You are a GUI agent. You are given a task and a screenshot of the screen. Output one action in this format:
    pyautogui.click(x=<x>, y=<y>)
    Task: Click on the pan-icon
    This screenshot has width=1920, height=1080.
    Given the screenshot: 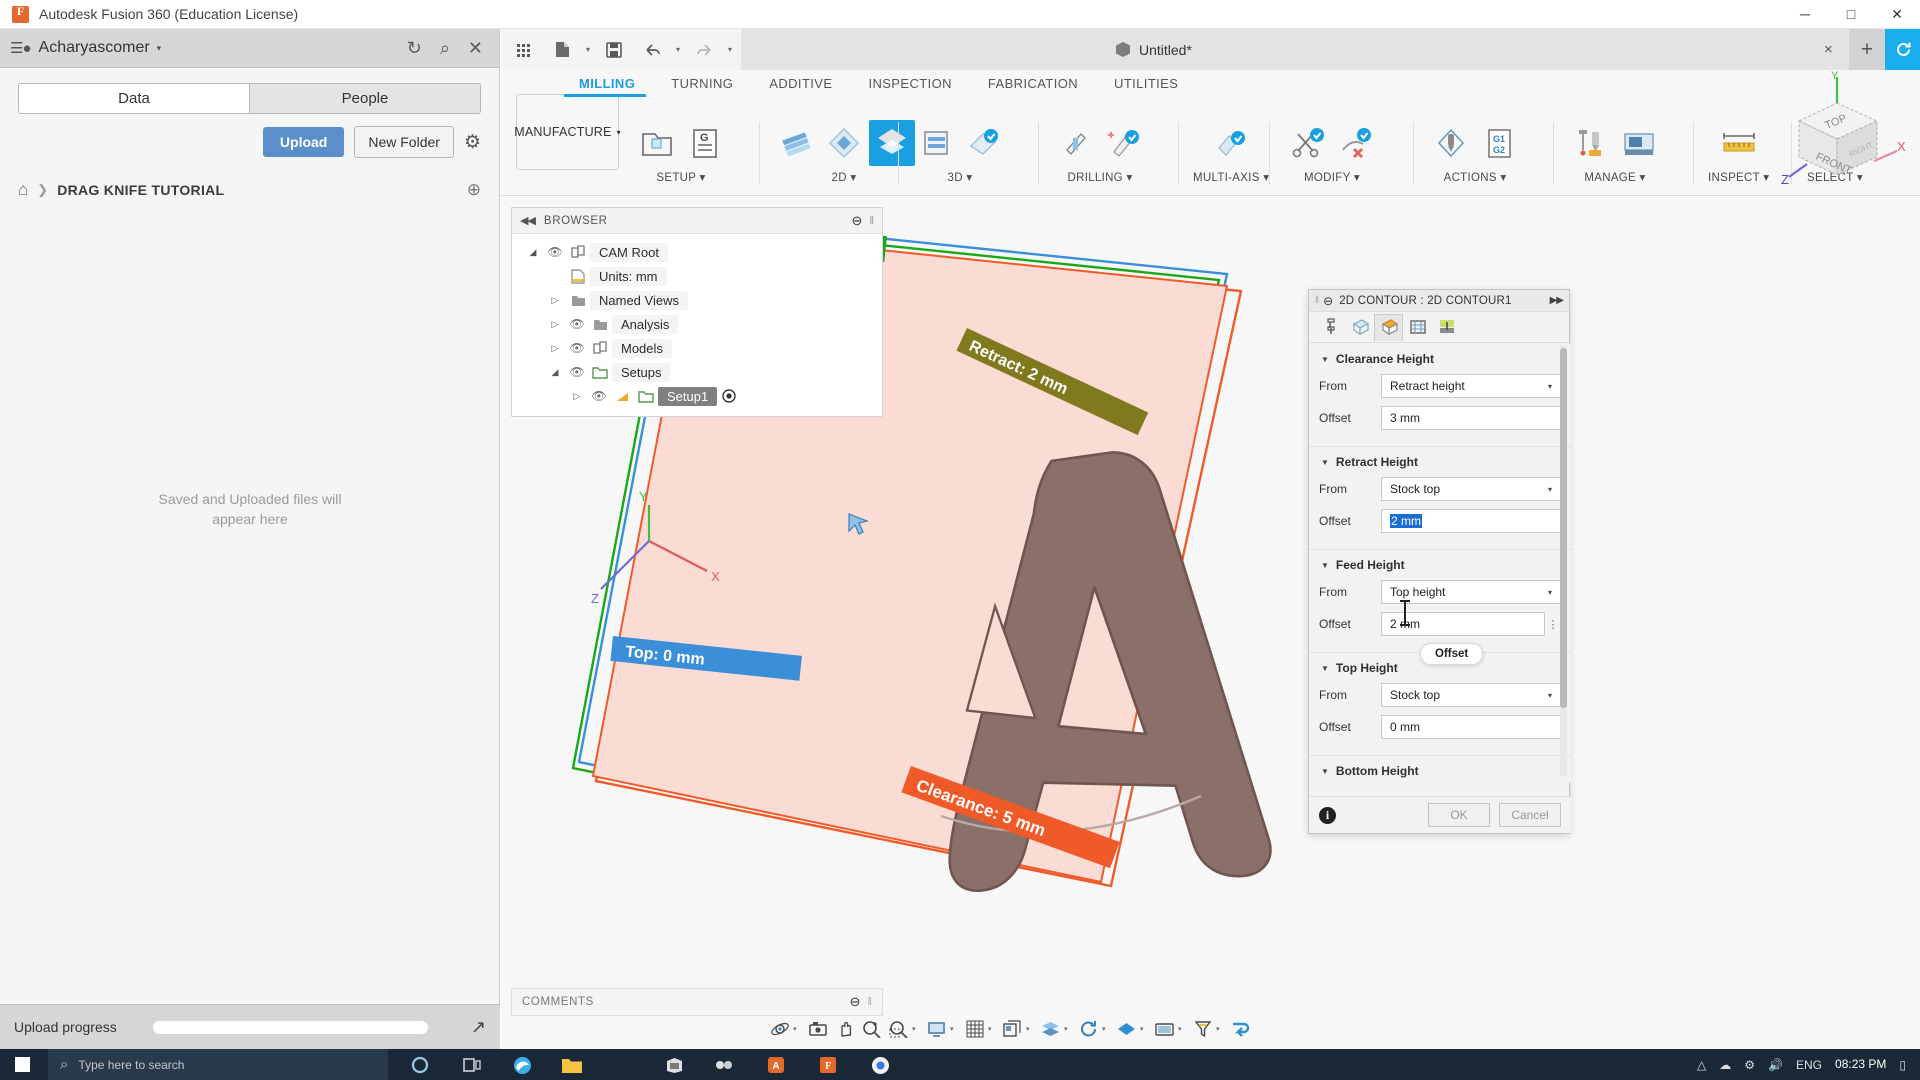 What is the action you would take?
    pyautogui.click(x=844, y=1029)
    